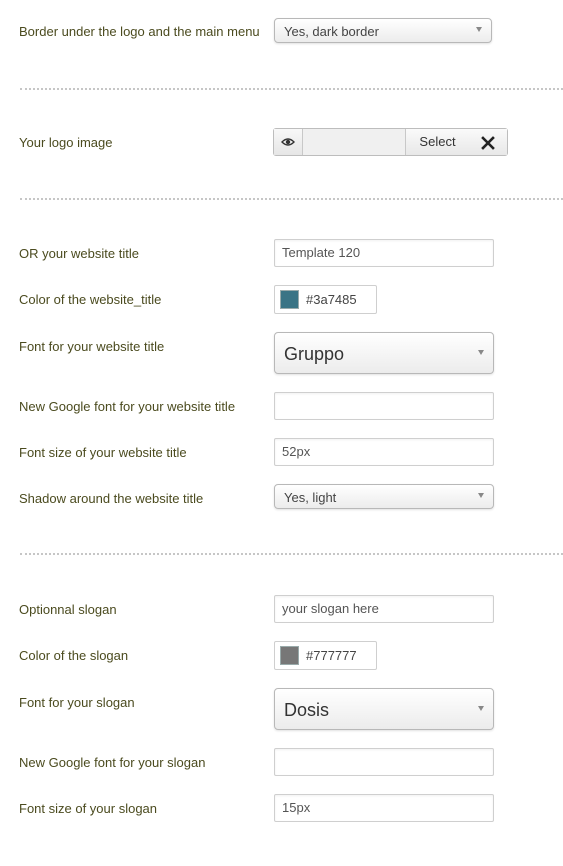  What do you see at coordinates (331, 655) in the screenshot?
I see `slogan-color-value: #777777` at bounding box center [331, 655].